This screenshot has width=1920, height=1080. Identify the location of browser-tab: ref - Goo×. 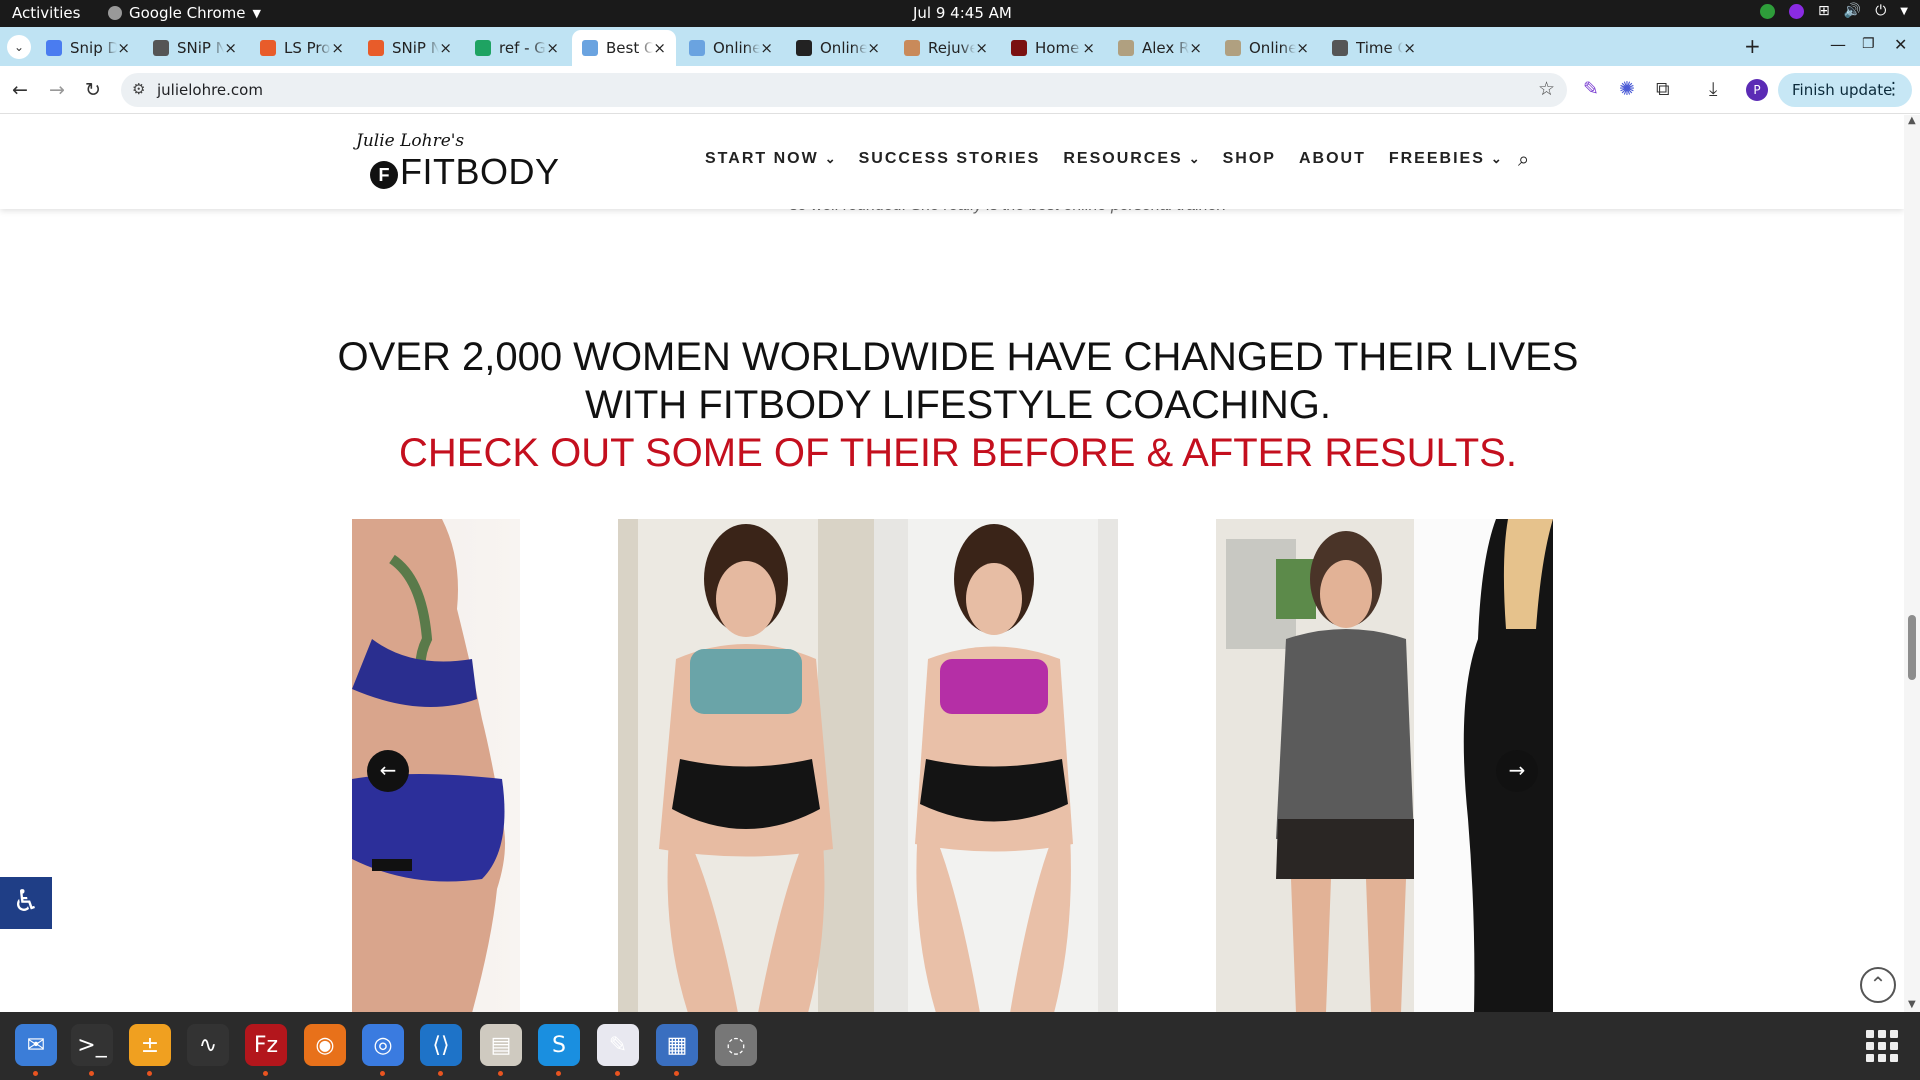
(517, 48).